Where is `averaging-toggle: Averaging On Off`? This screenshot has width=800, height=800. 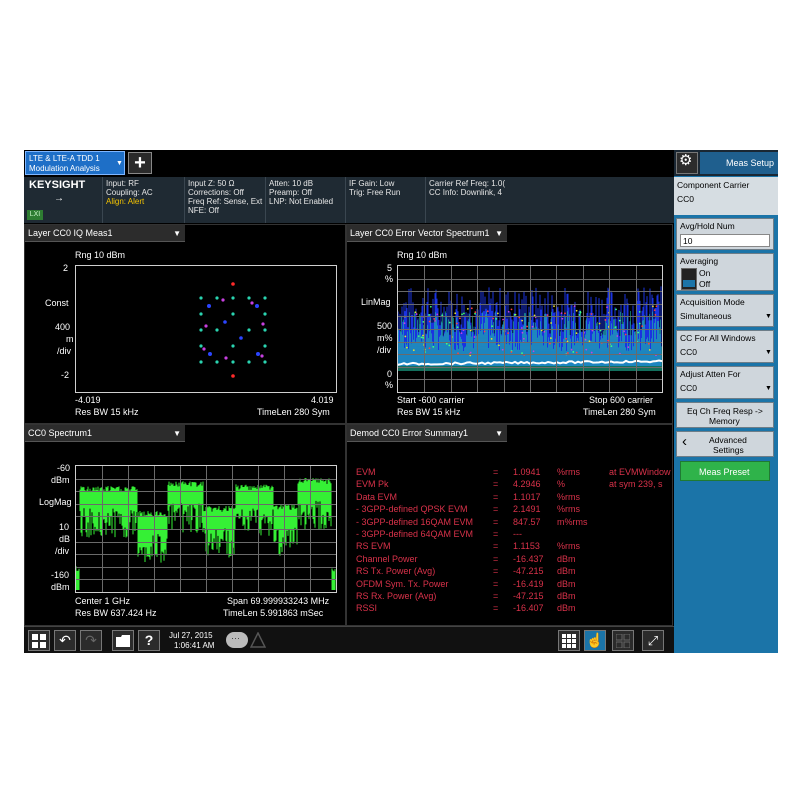
averaging-toggle: Averaging On Off is located at coordinates (725, 272).